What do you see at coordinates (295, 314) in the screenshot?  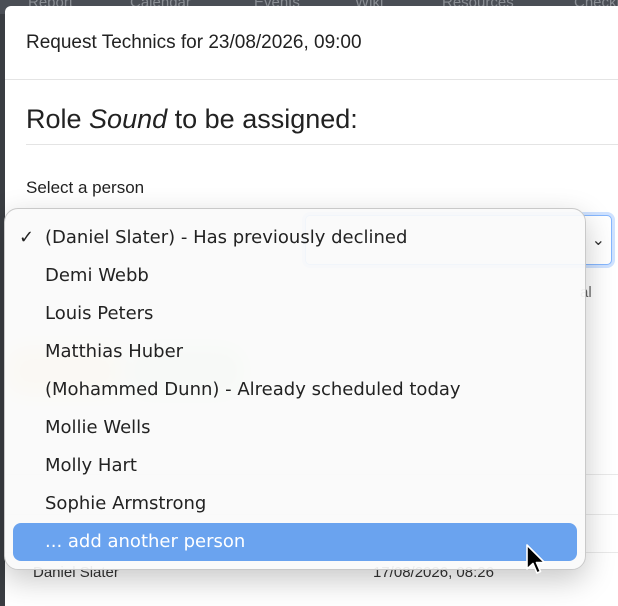 I see `option-louis-peters: Louis Peters` at bounding box center [295, 314].